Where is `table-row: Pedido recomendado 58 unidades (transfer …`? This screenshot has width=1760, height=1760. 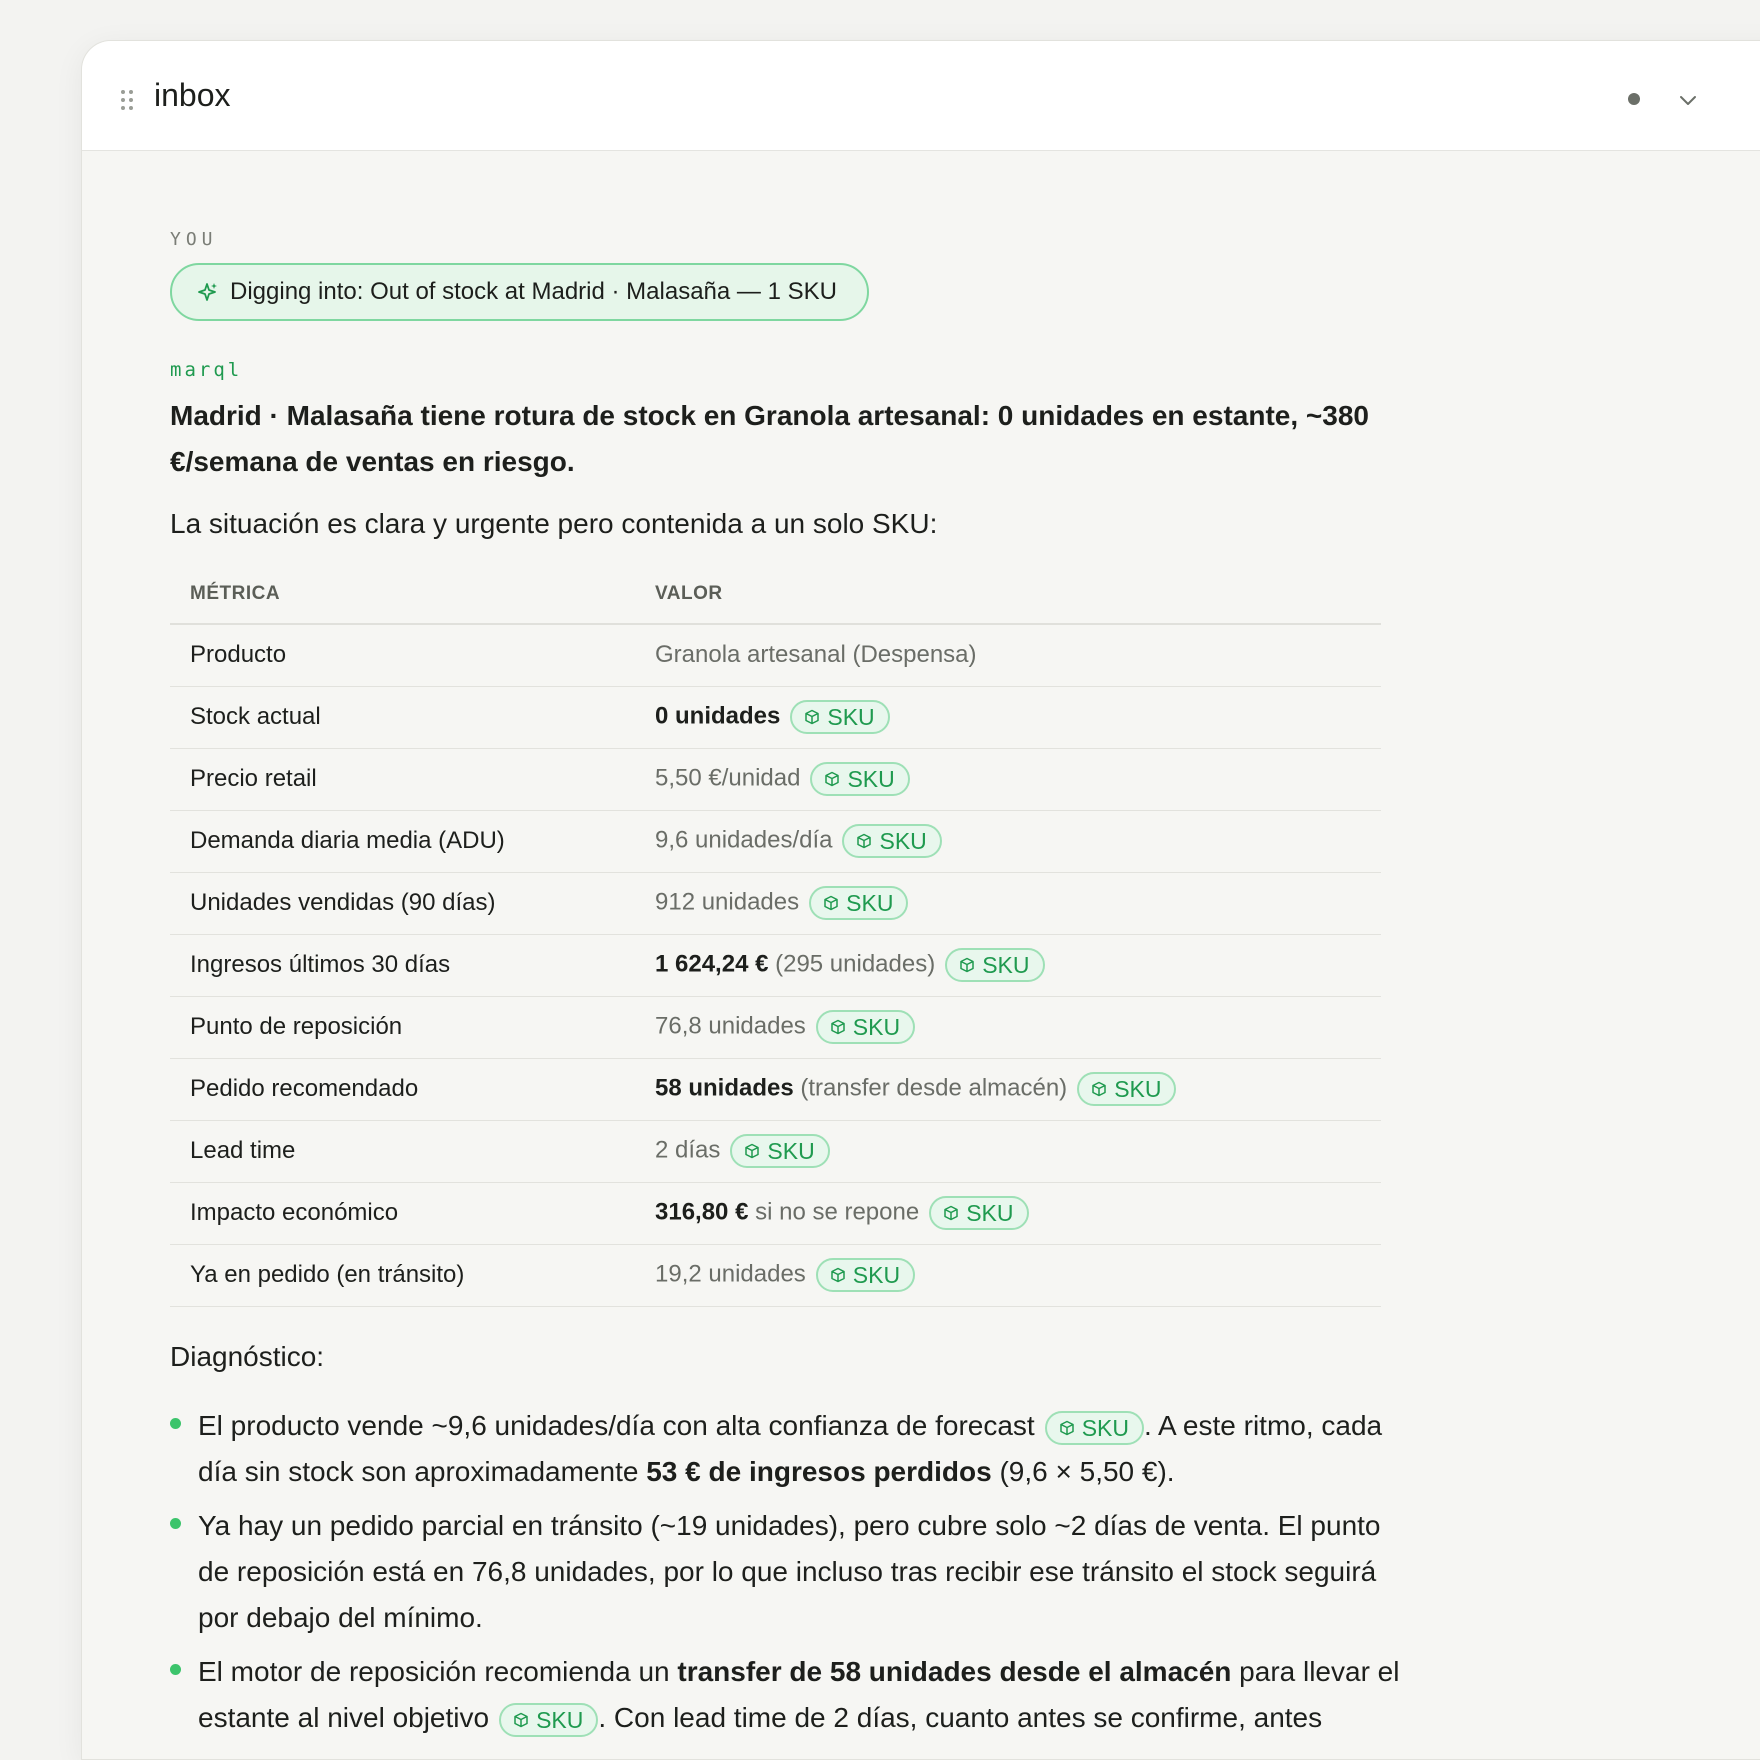
table-row: Pedido recomendado 58 unidades (transfer … is located at coordinates (775, 1089).